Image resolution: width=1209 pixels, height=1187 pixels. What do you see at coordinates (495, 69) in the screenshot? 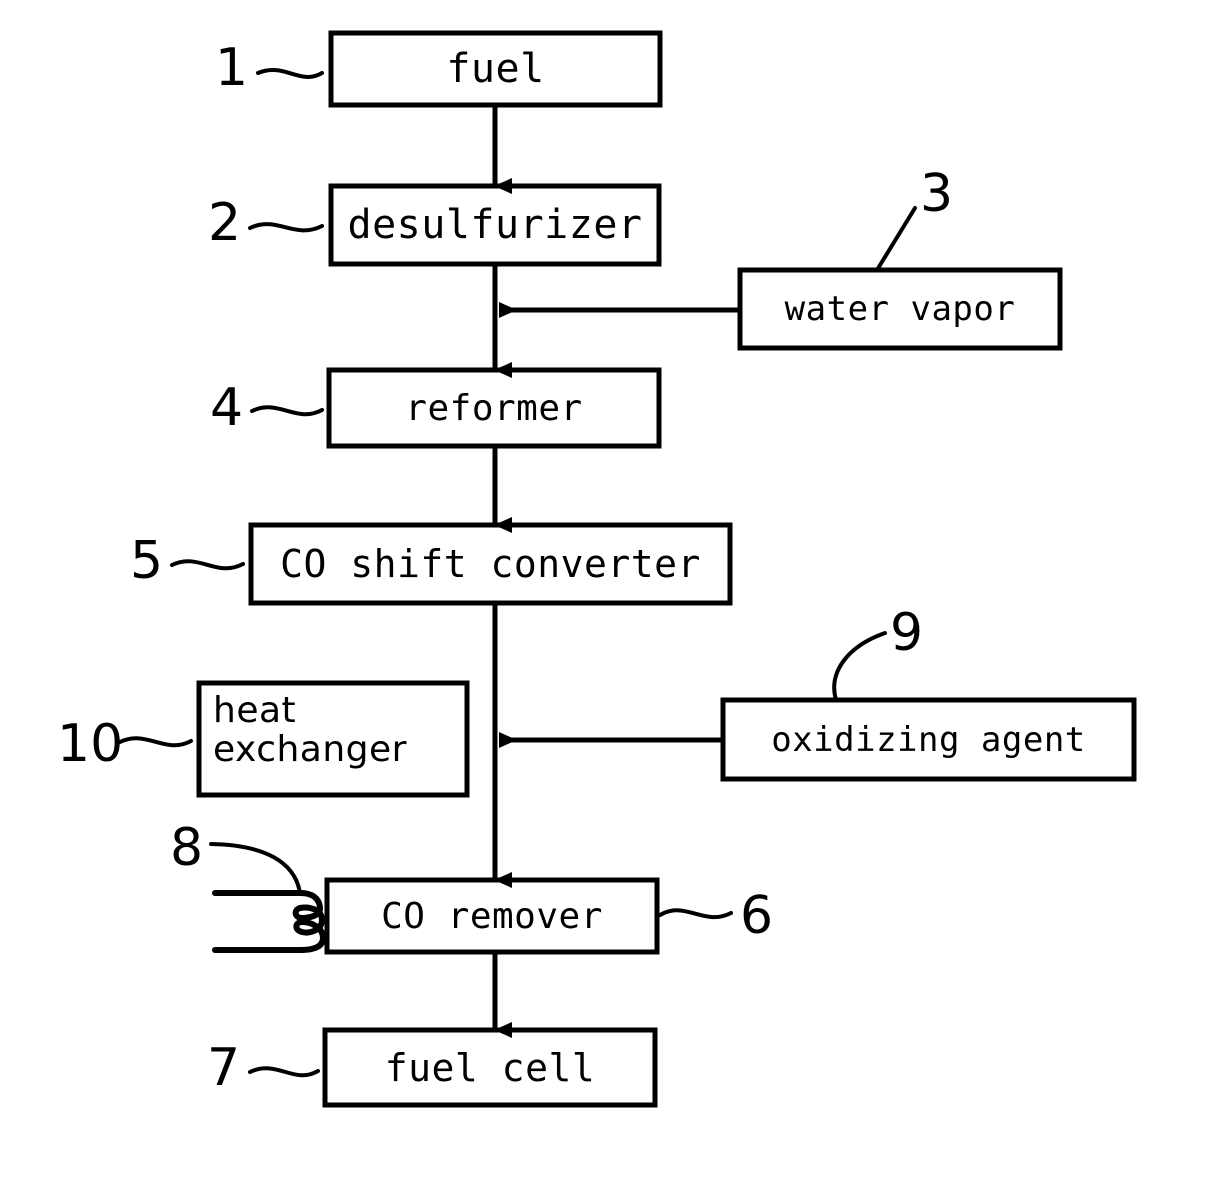
I see `block-rect-fuel` at bounding box center [495, 69].